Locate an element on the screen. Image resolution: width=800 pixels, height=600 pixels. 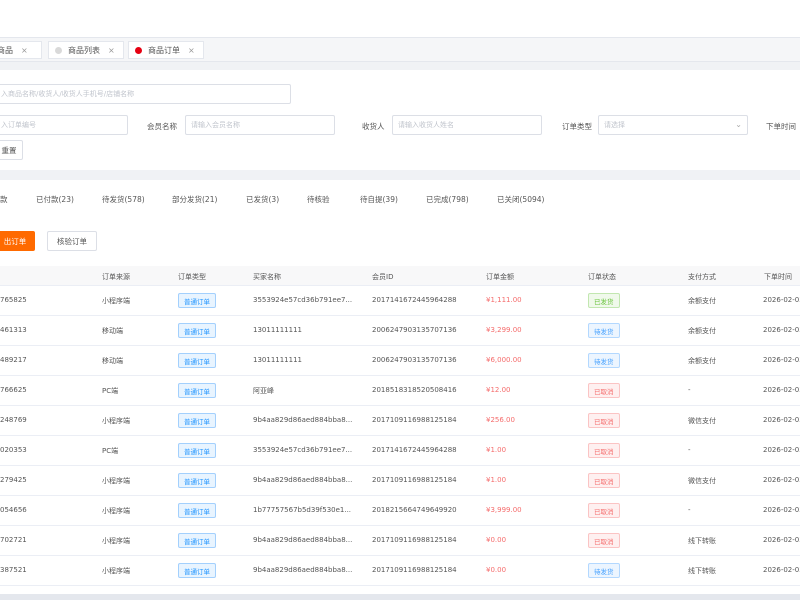
cell-order-no: 248769 is located at coordinates (13, 420).